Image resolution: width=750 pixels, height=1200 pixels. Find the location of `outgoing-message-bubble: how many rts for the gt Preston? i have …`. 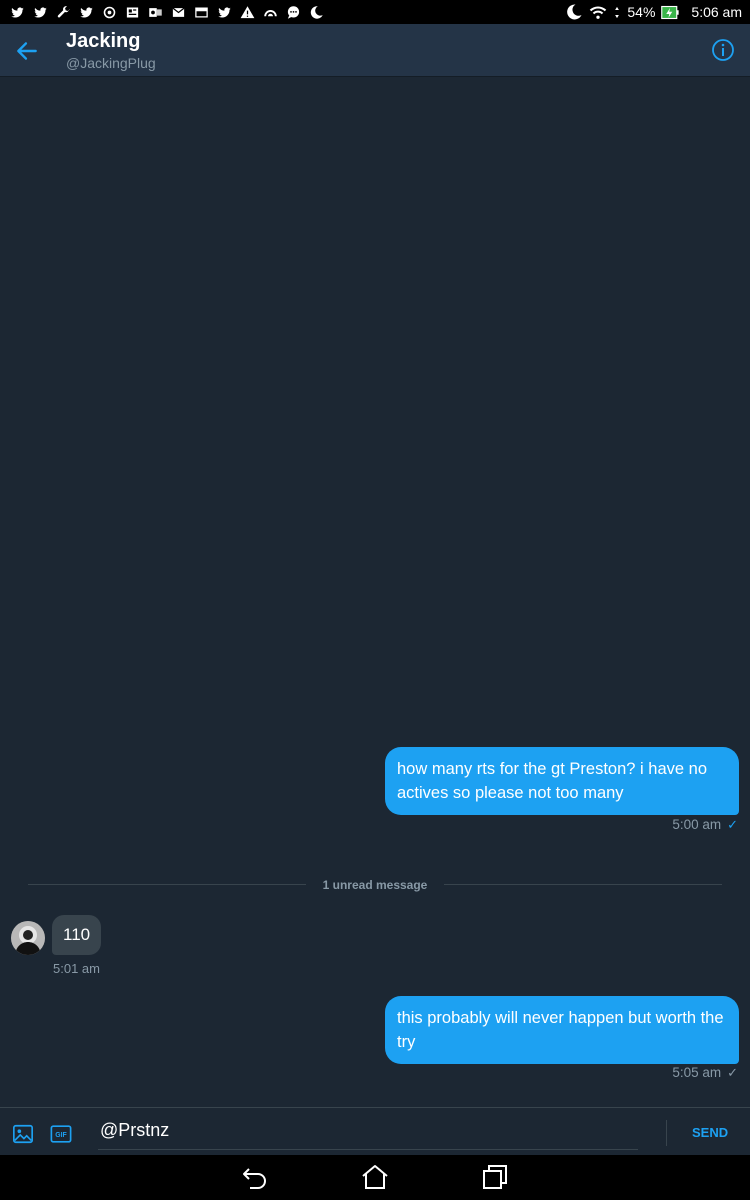

outgoing-message-bubble: how many rts for the gt Preston? i have … is located at coordinates (562, 781).